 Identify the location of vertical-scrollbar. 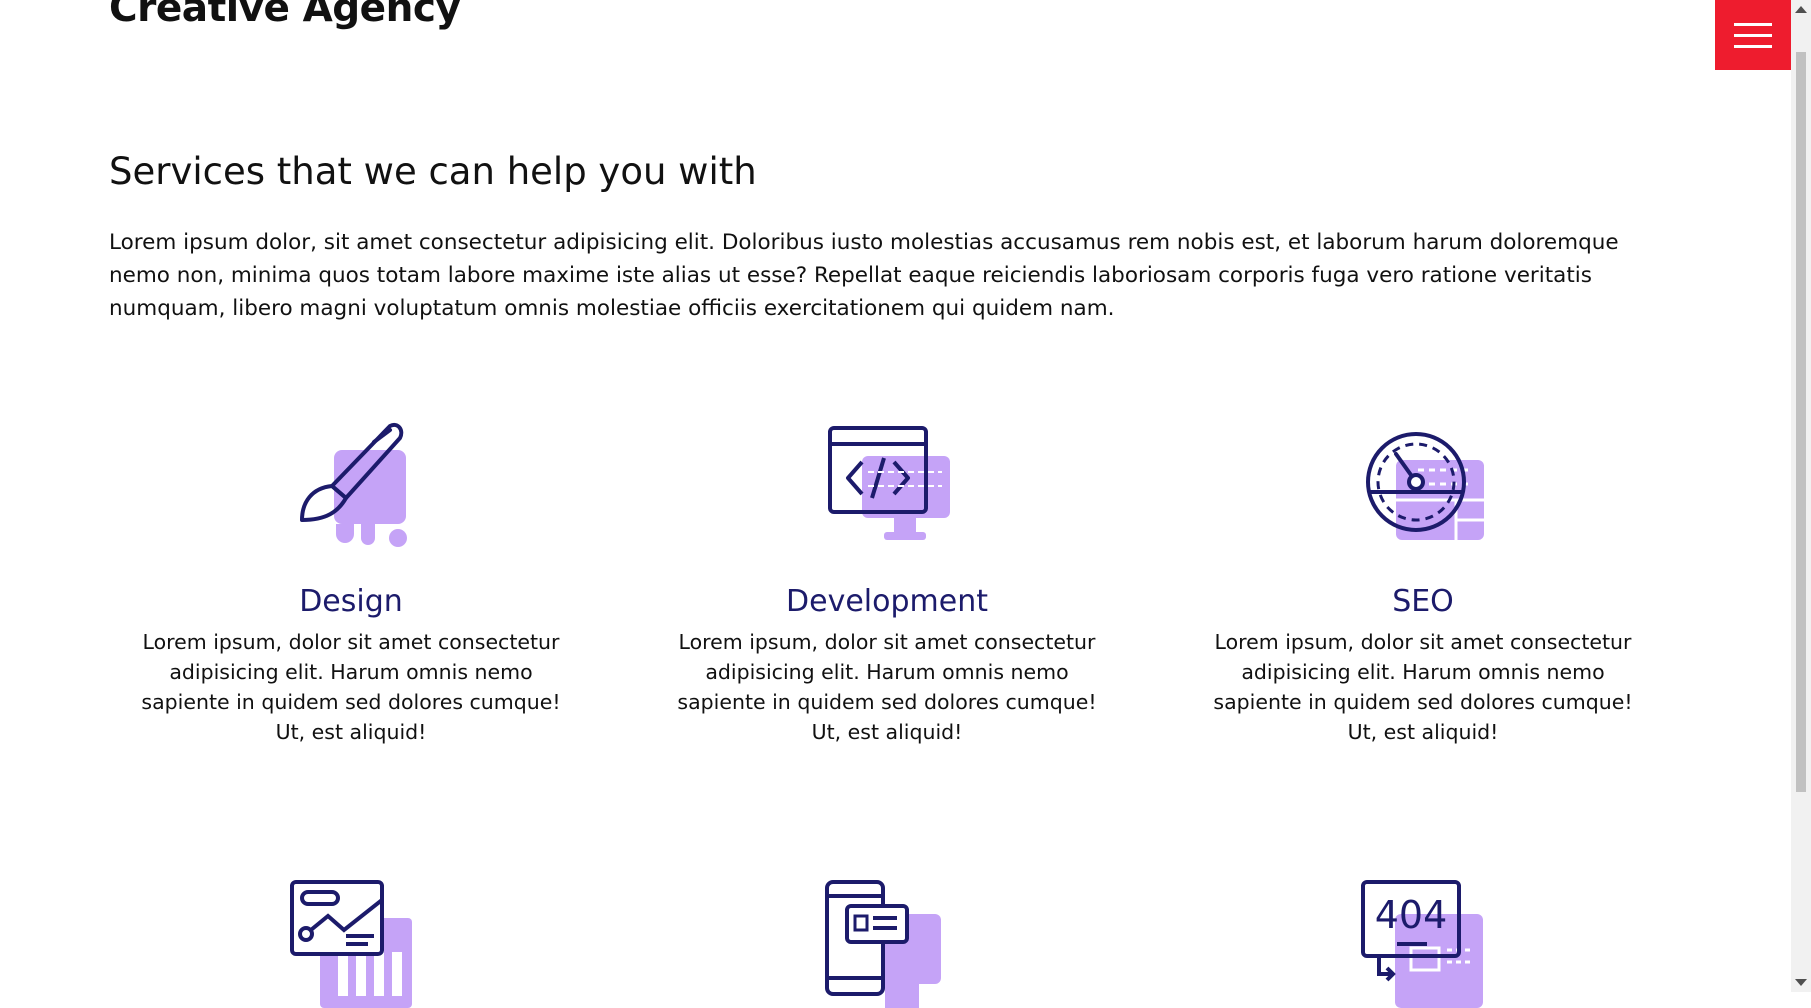
(1801, 496).